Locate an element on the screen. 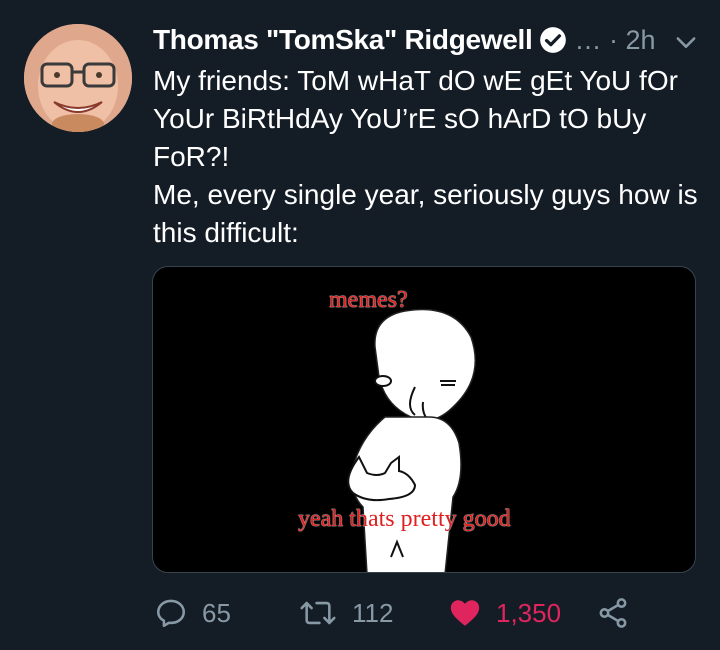  tweet-actions: 65 112 1,350 is located at coordinates (412, 613).